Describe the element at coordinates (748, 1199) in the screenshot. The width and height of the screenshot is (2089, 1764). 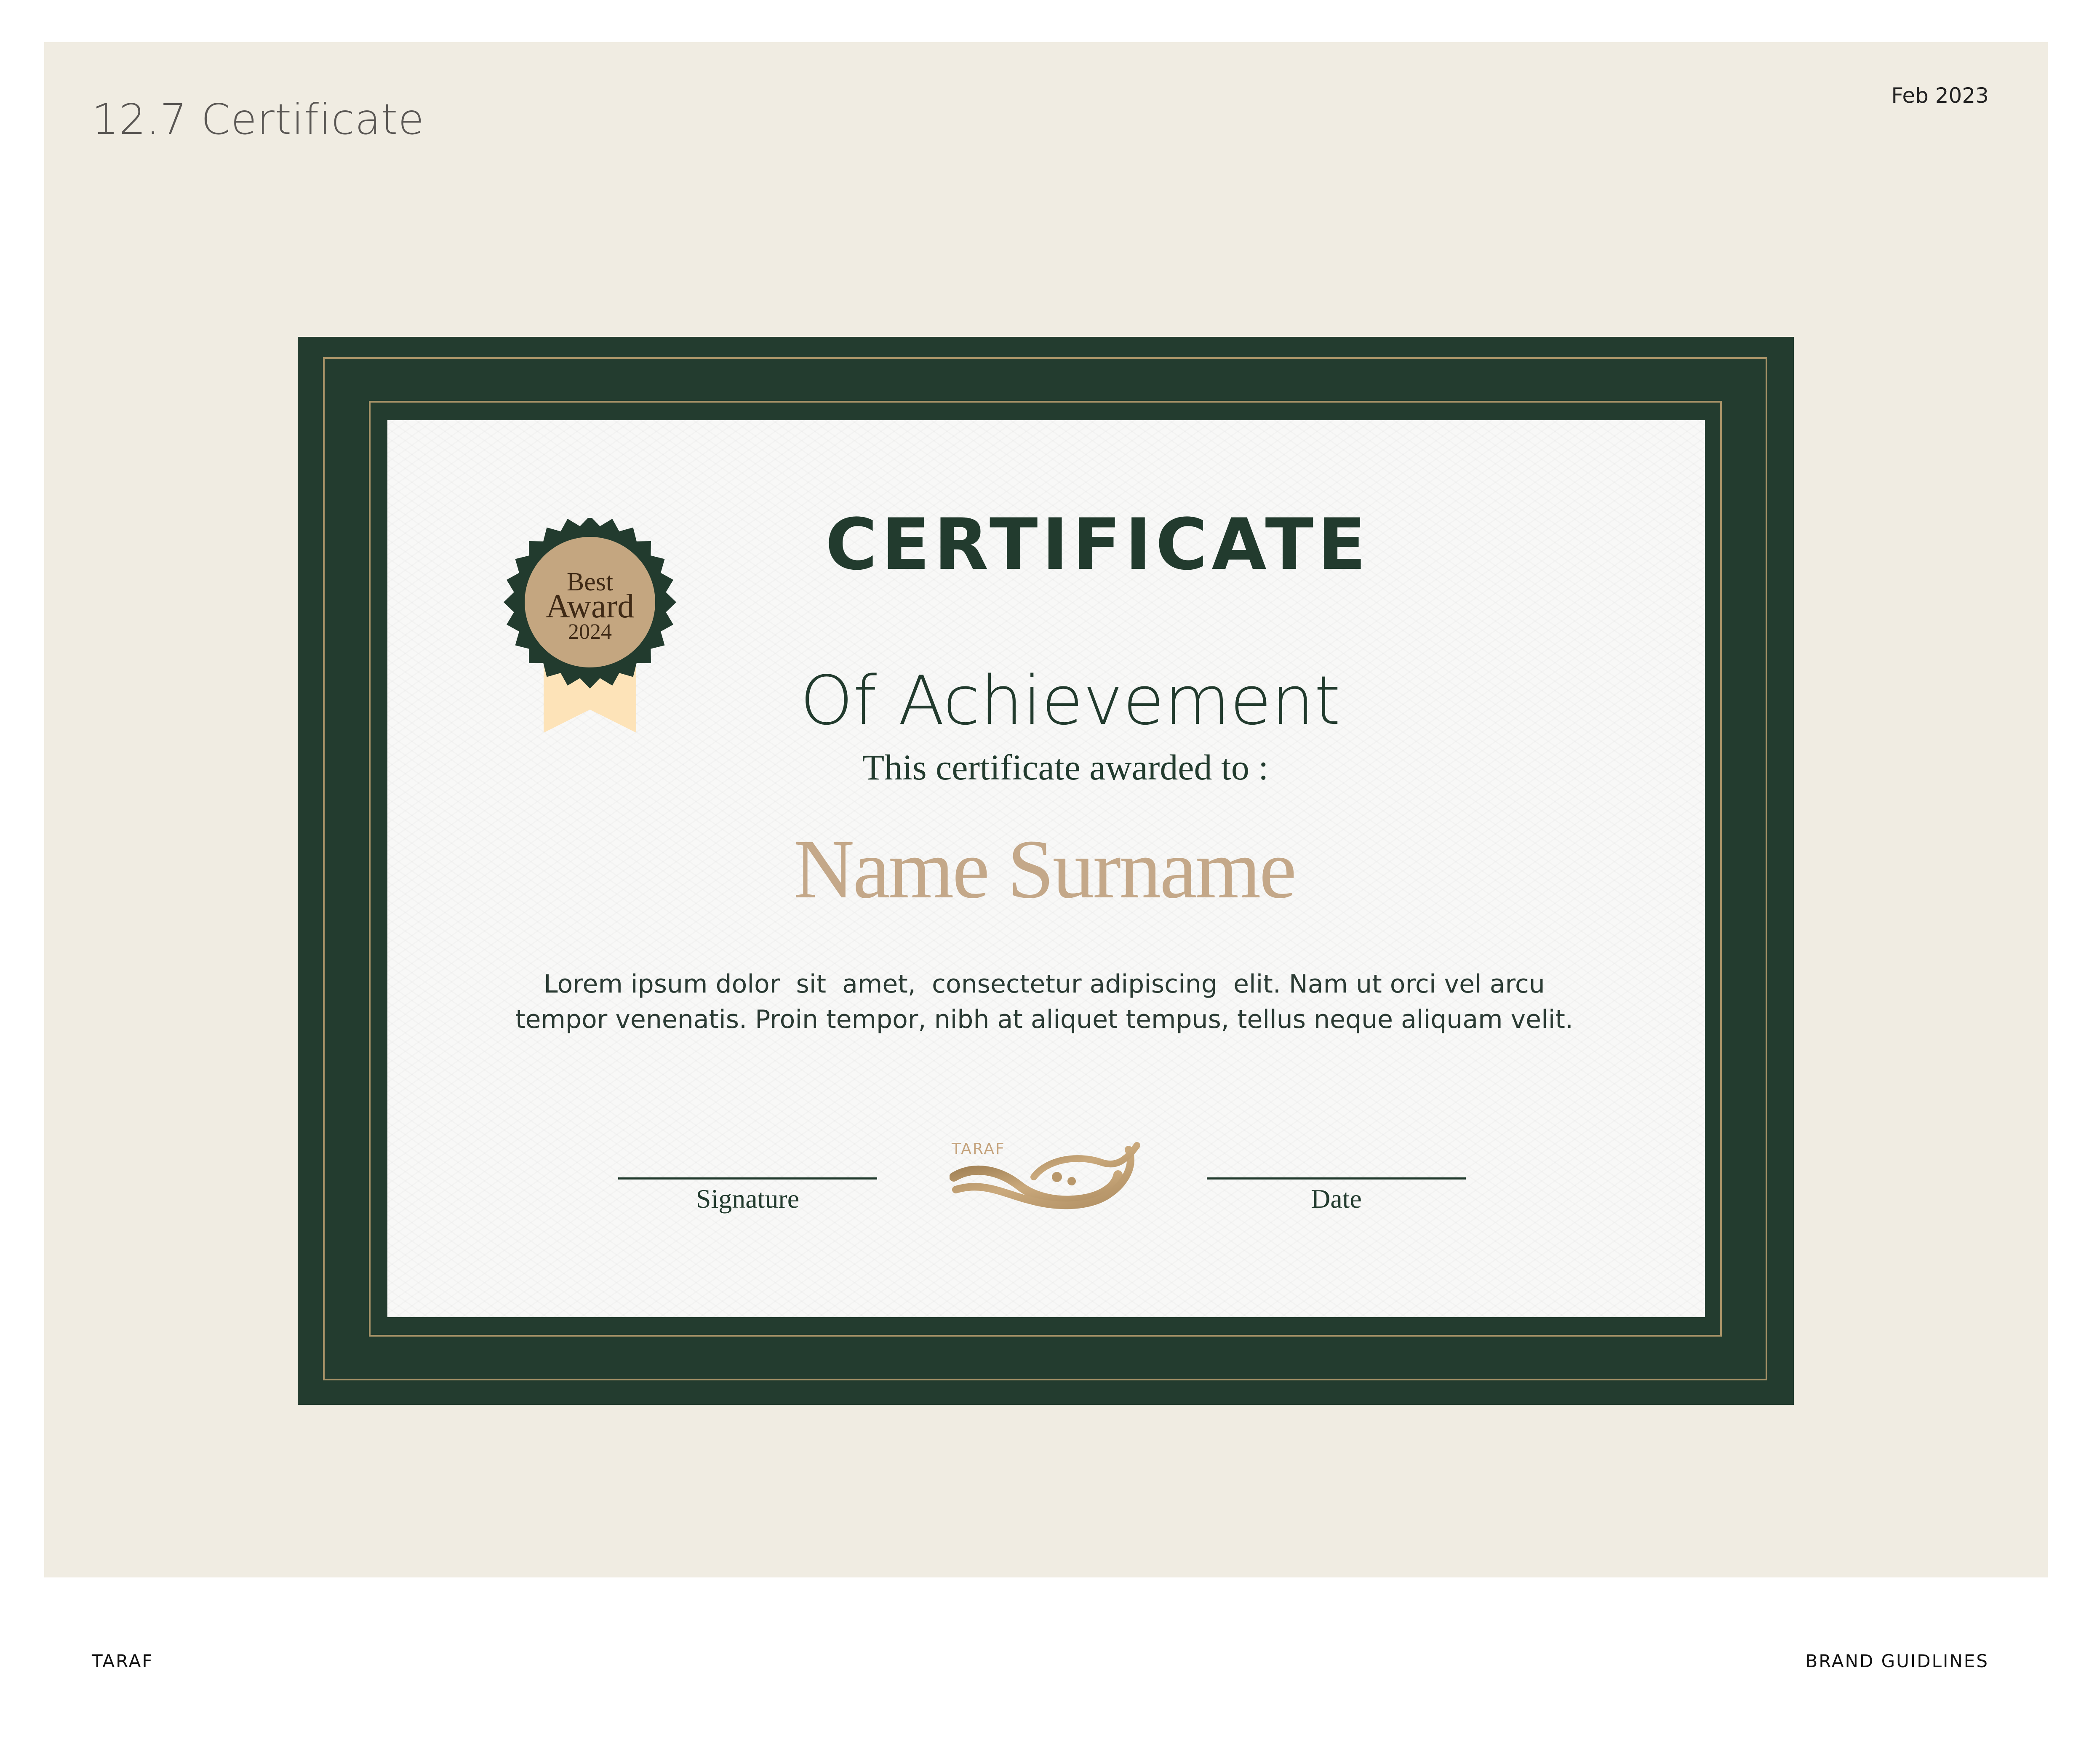
I see `signature-label: Signature` at that location.